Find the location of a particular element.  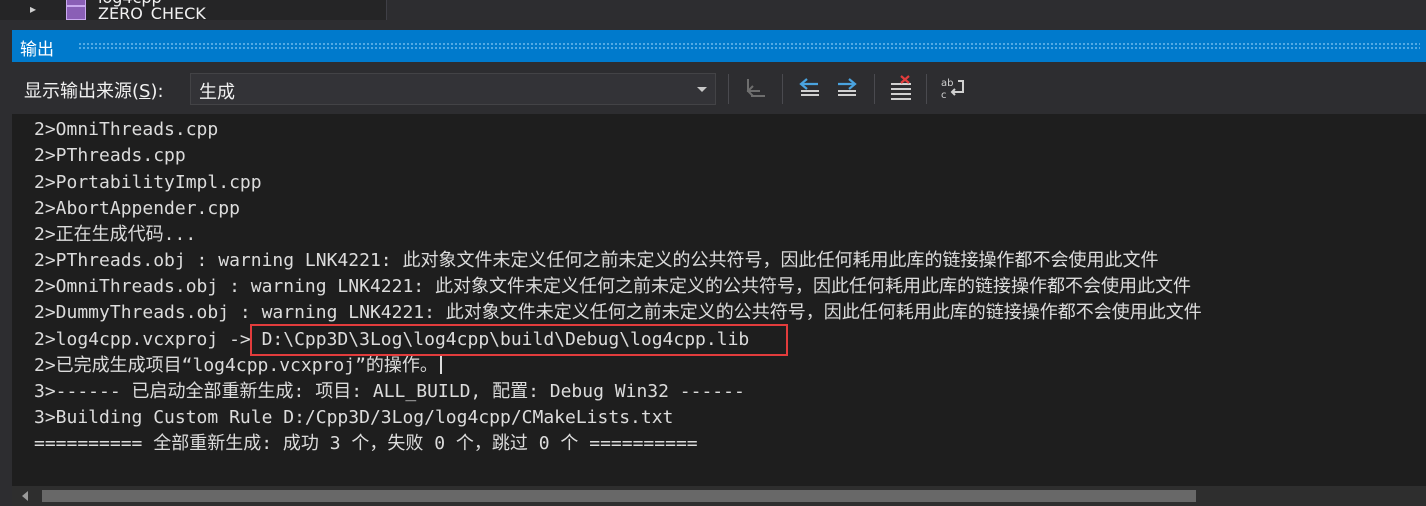

find-message-in-code-icon is located at coordinates (755, 88).